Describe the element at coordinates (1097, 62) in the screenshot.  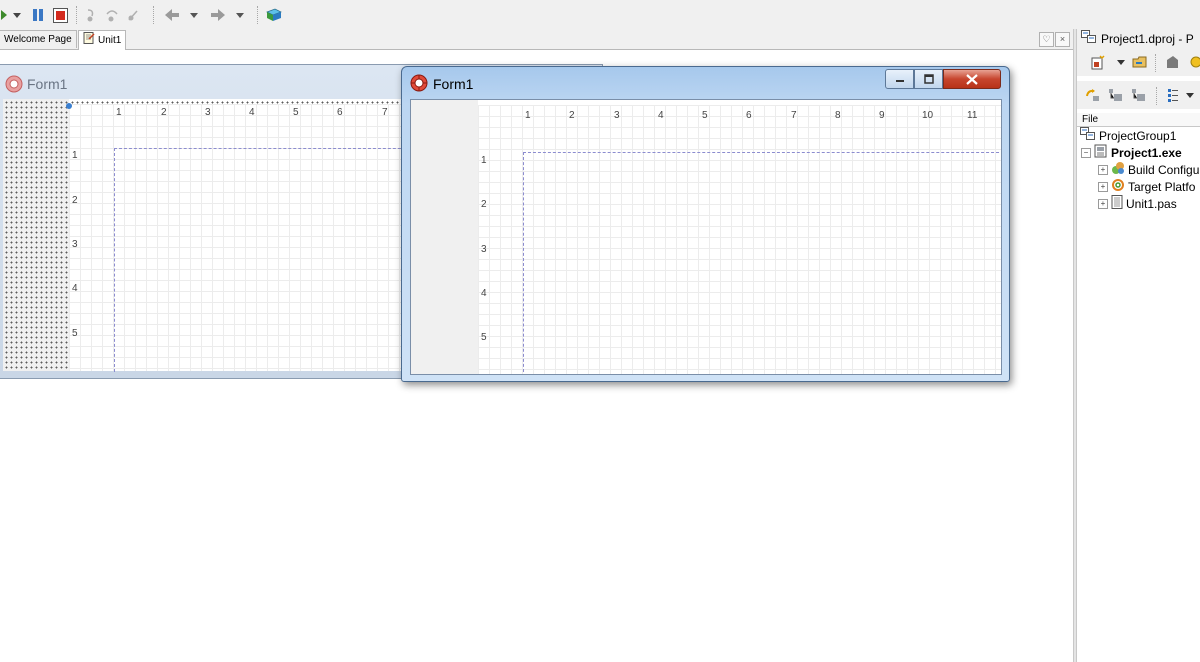
I see `new-item-icon` at that location.